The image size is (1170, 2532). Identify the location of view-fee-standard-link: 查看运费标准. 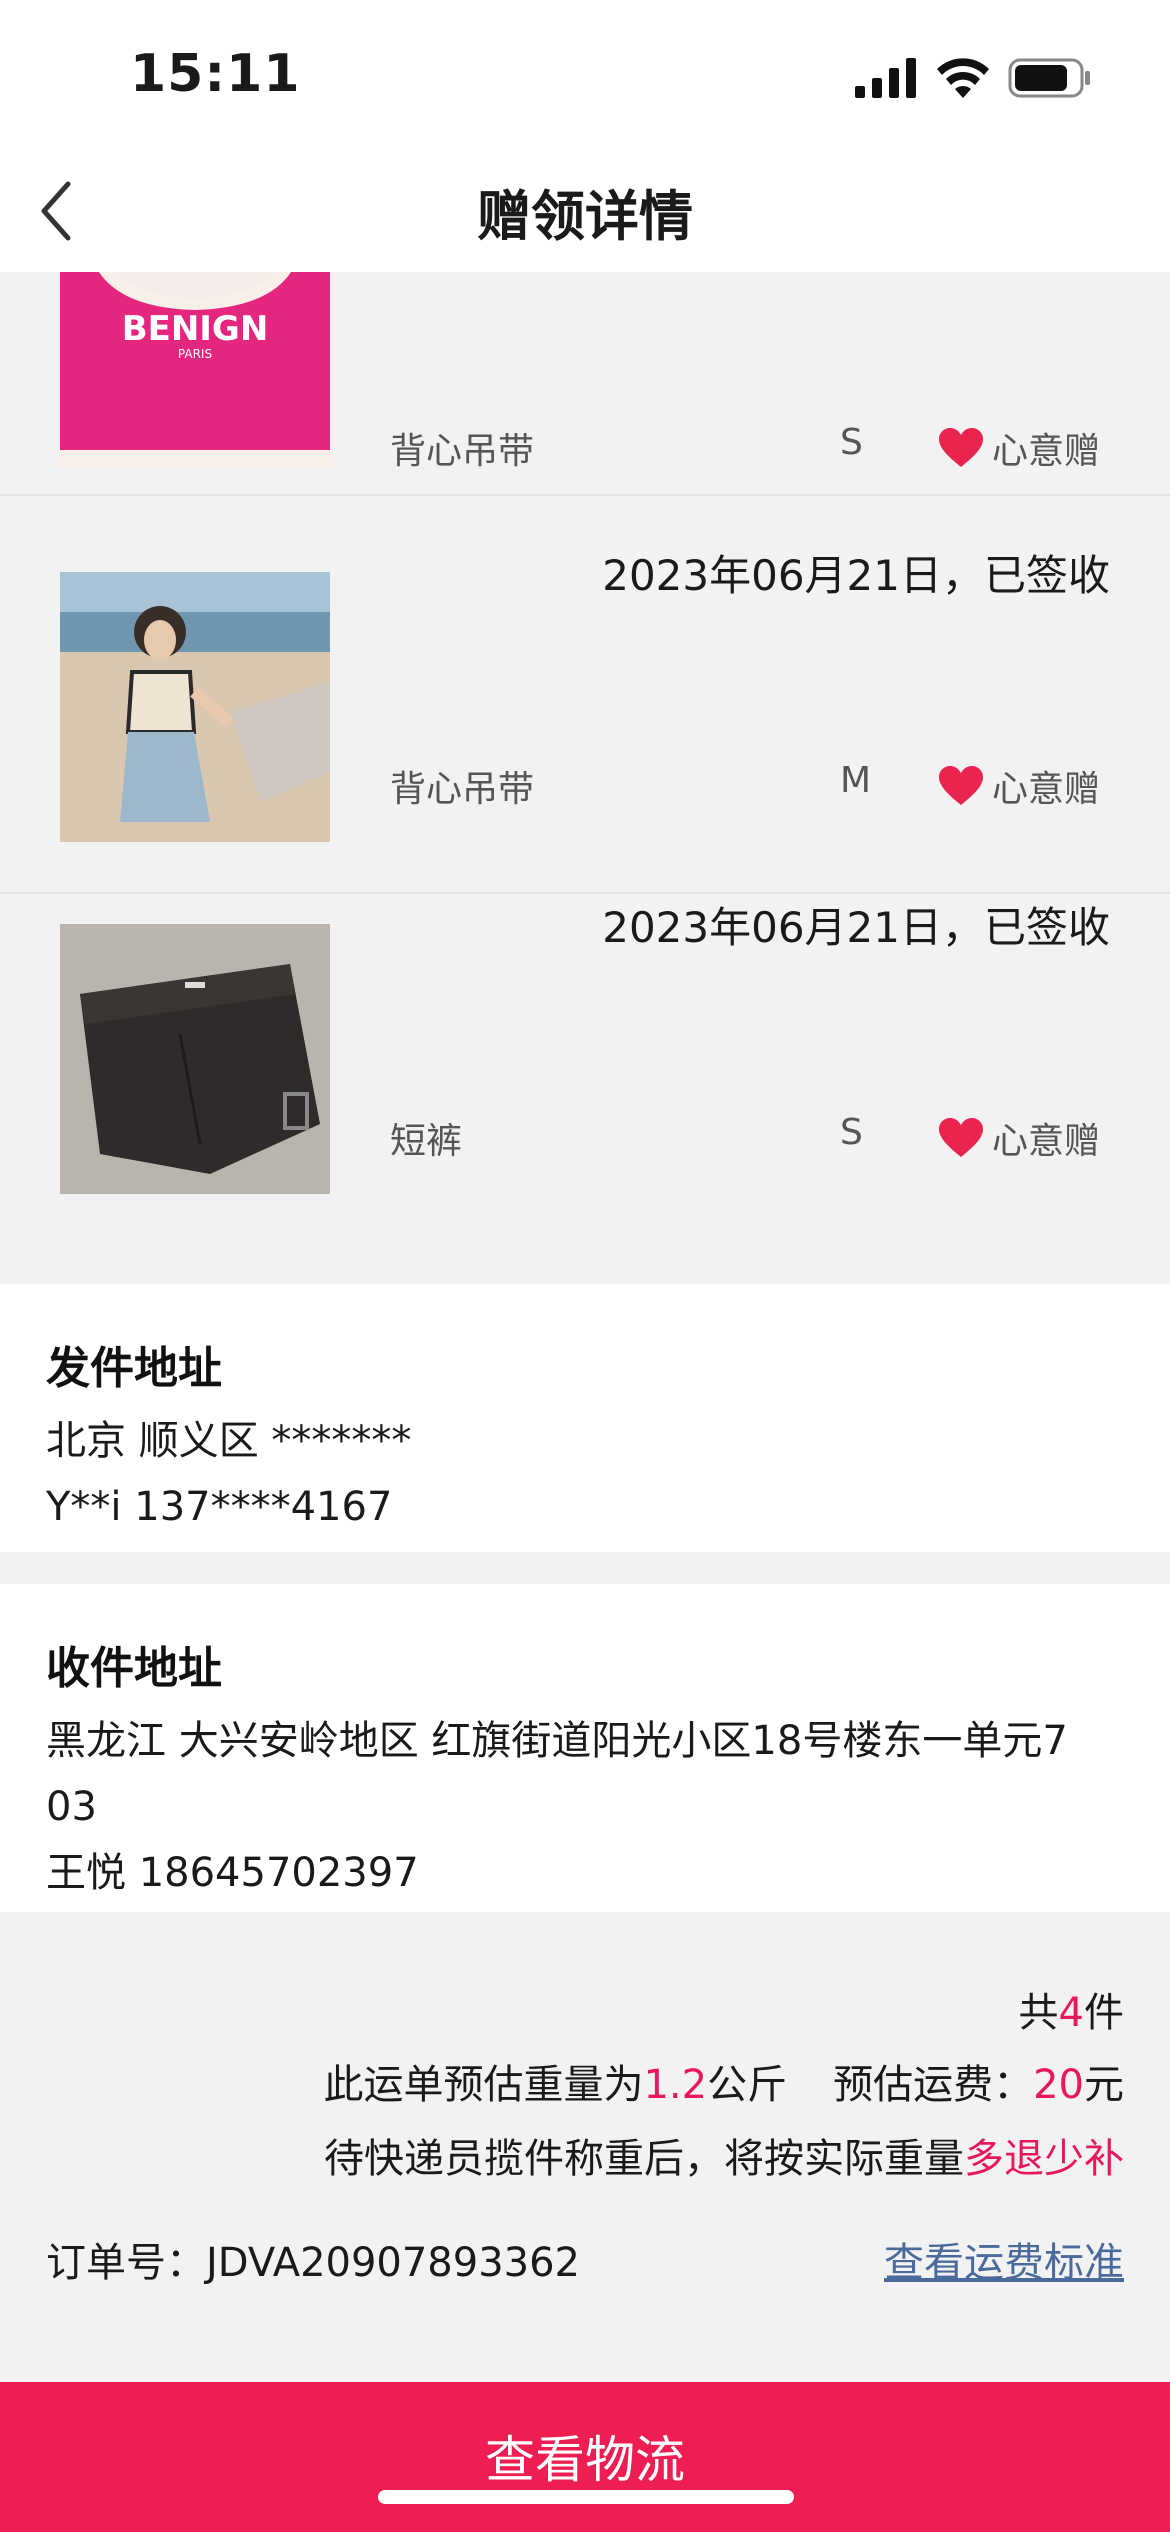
(1004, 2259).